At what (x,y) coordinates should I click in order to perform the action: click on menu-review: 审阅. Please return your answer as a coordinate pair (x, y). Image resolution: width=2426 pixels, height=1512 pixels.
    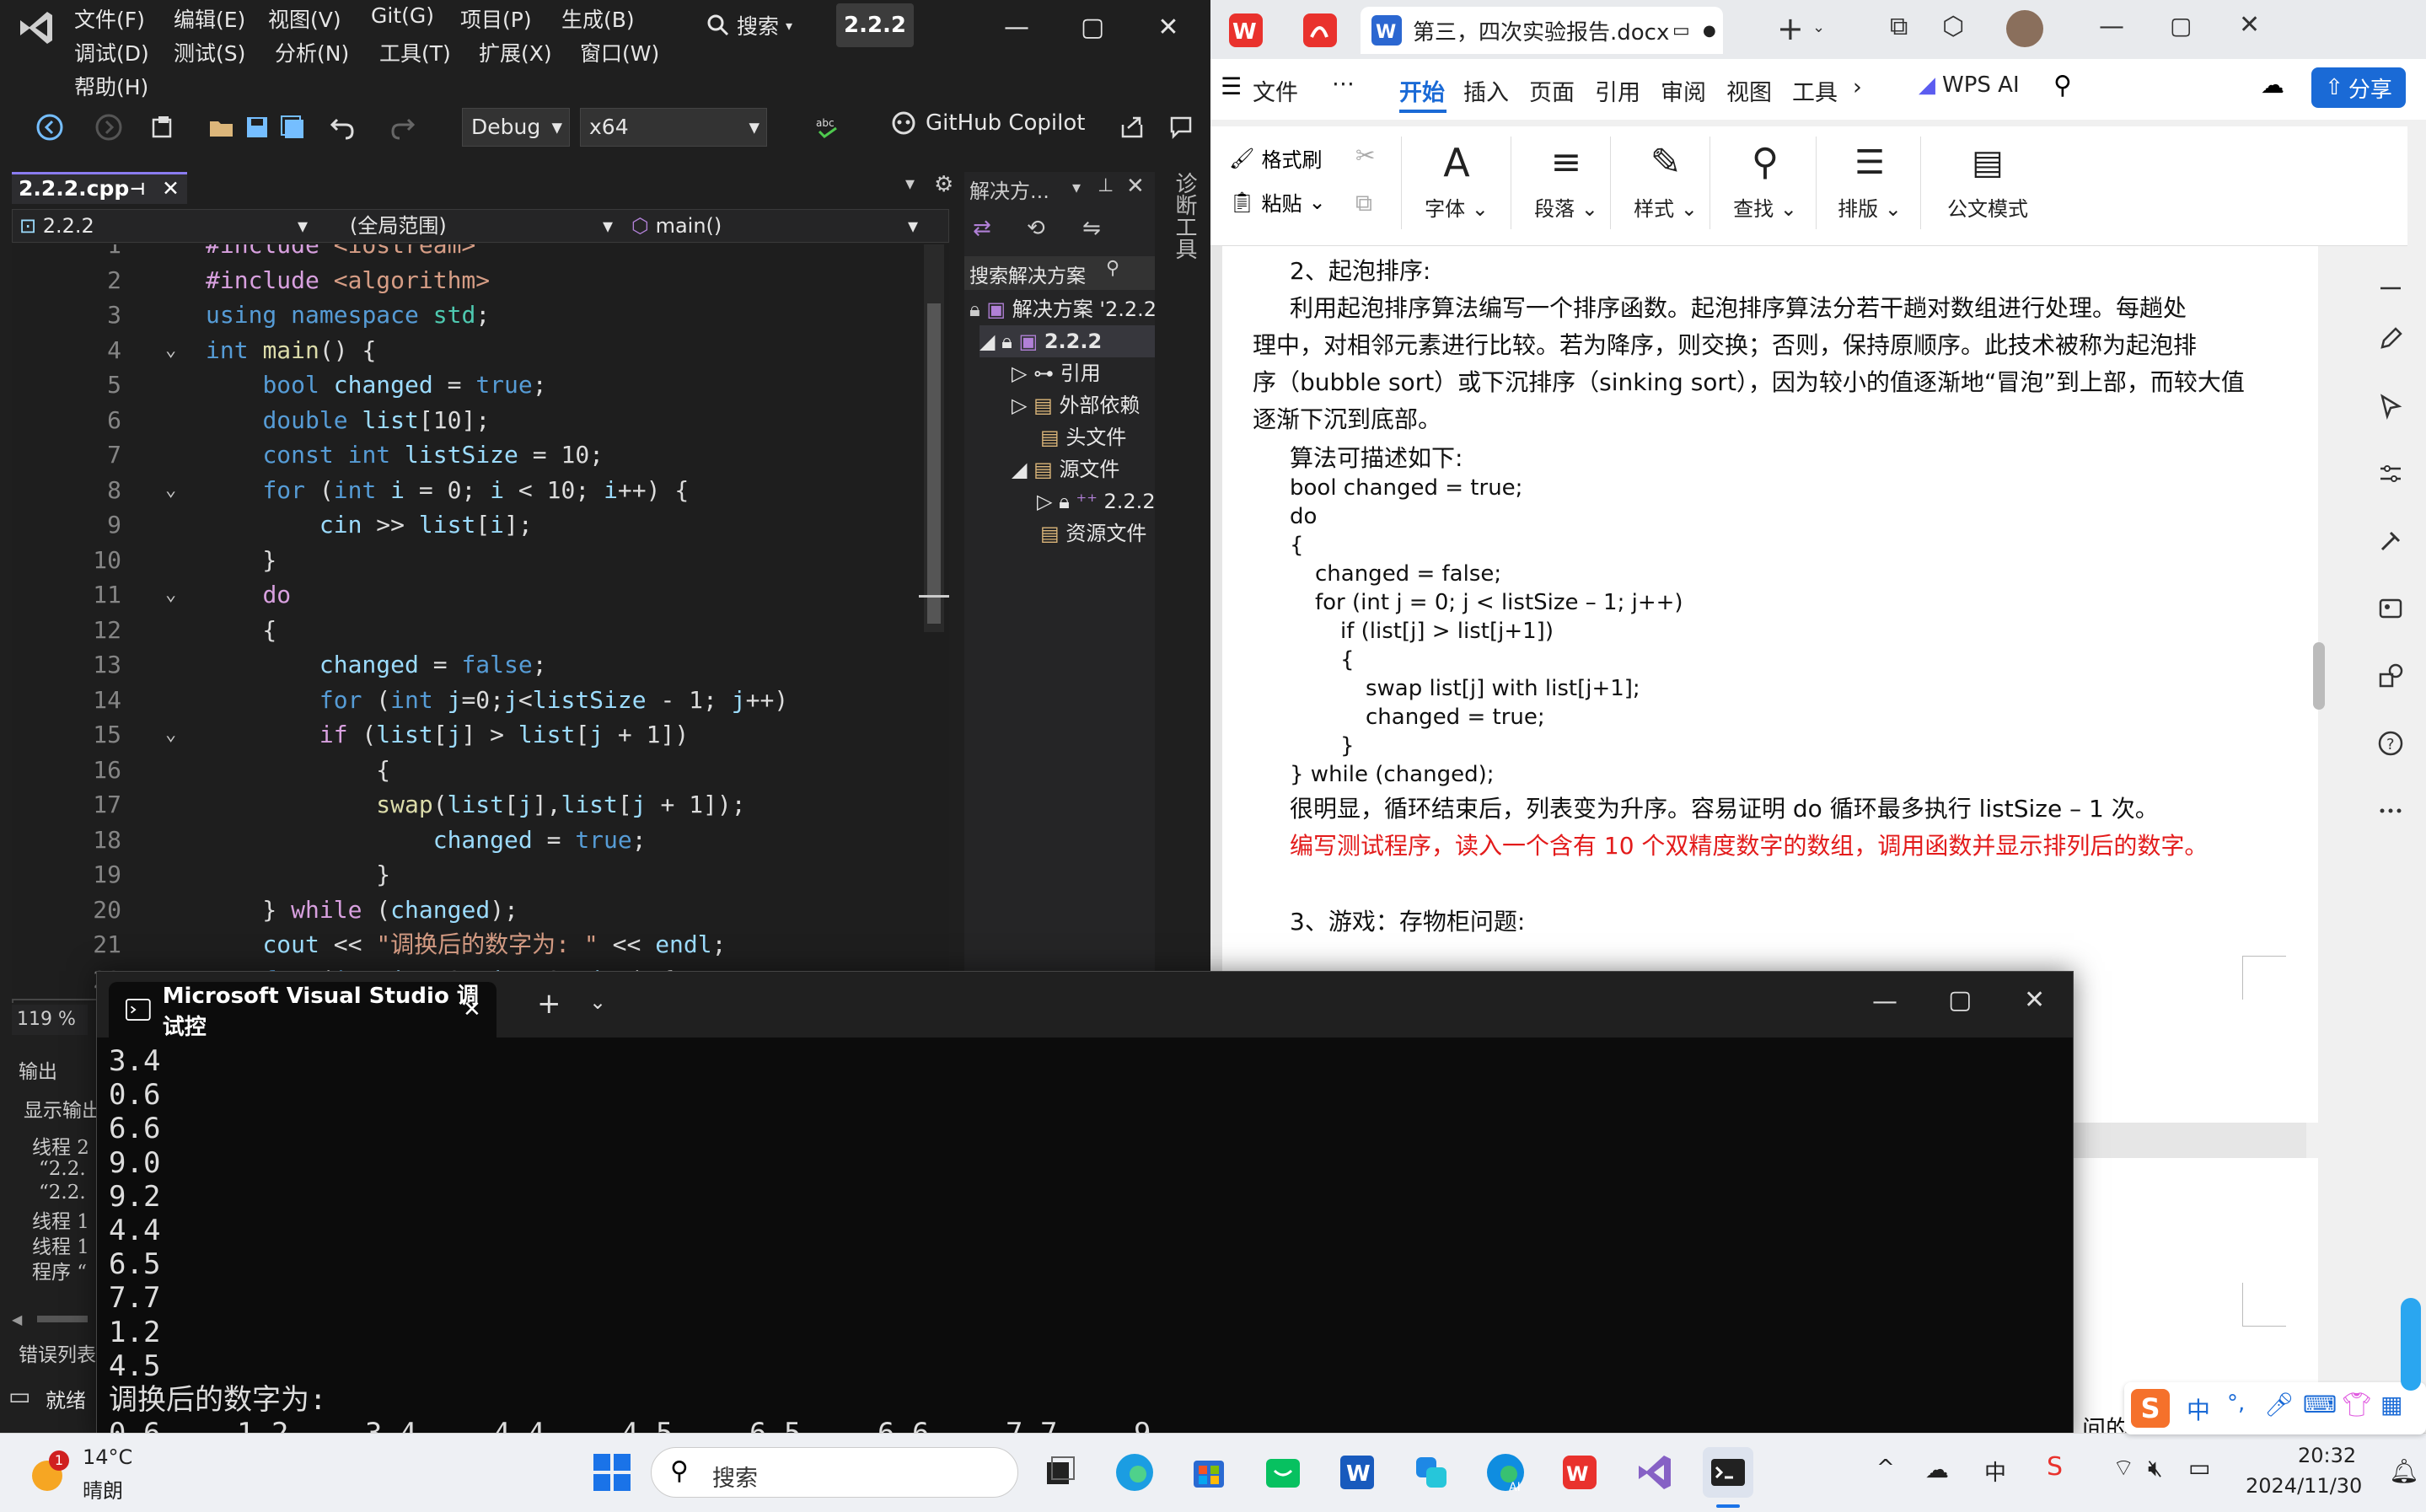
    Looking at the image, I should click on (1683, 90).